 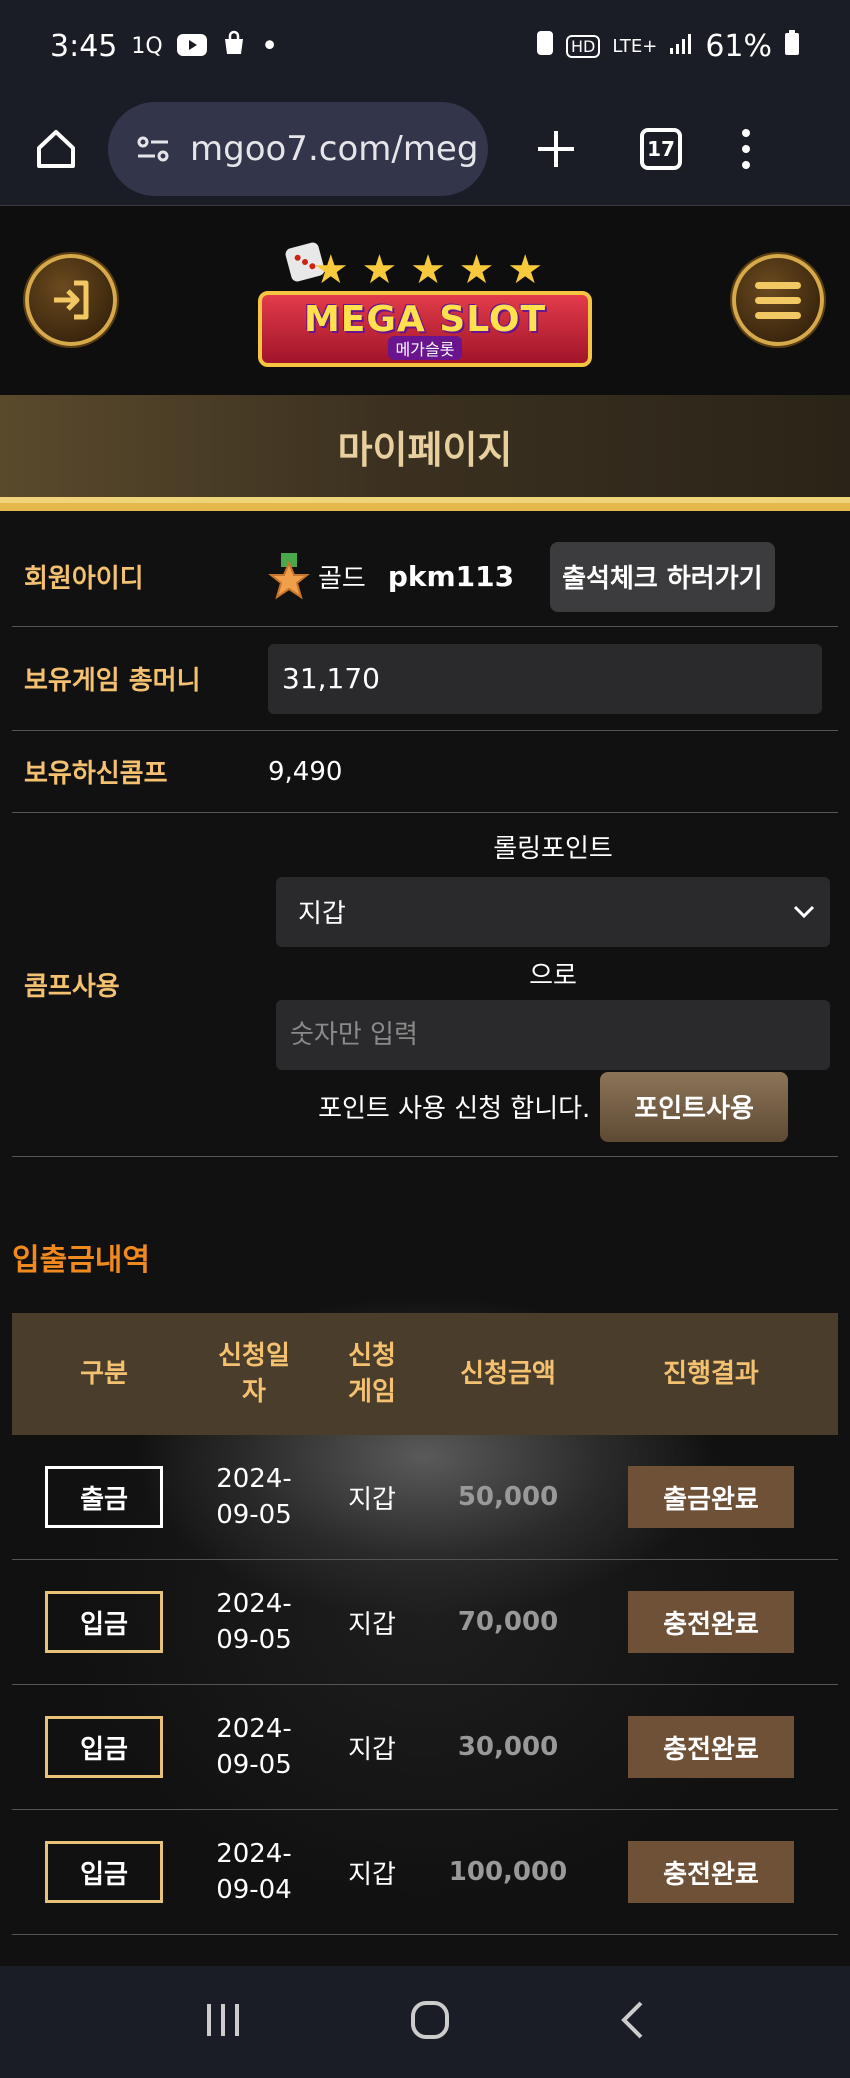 I want to click on hamburger-icon, so click(x=778, y=300).